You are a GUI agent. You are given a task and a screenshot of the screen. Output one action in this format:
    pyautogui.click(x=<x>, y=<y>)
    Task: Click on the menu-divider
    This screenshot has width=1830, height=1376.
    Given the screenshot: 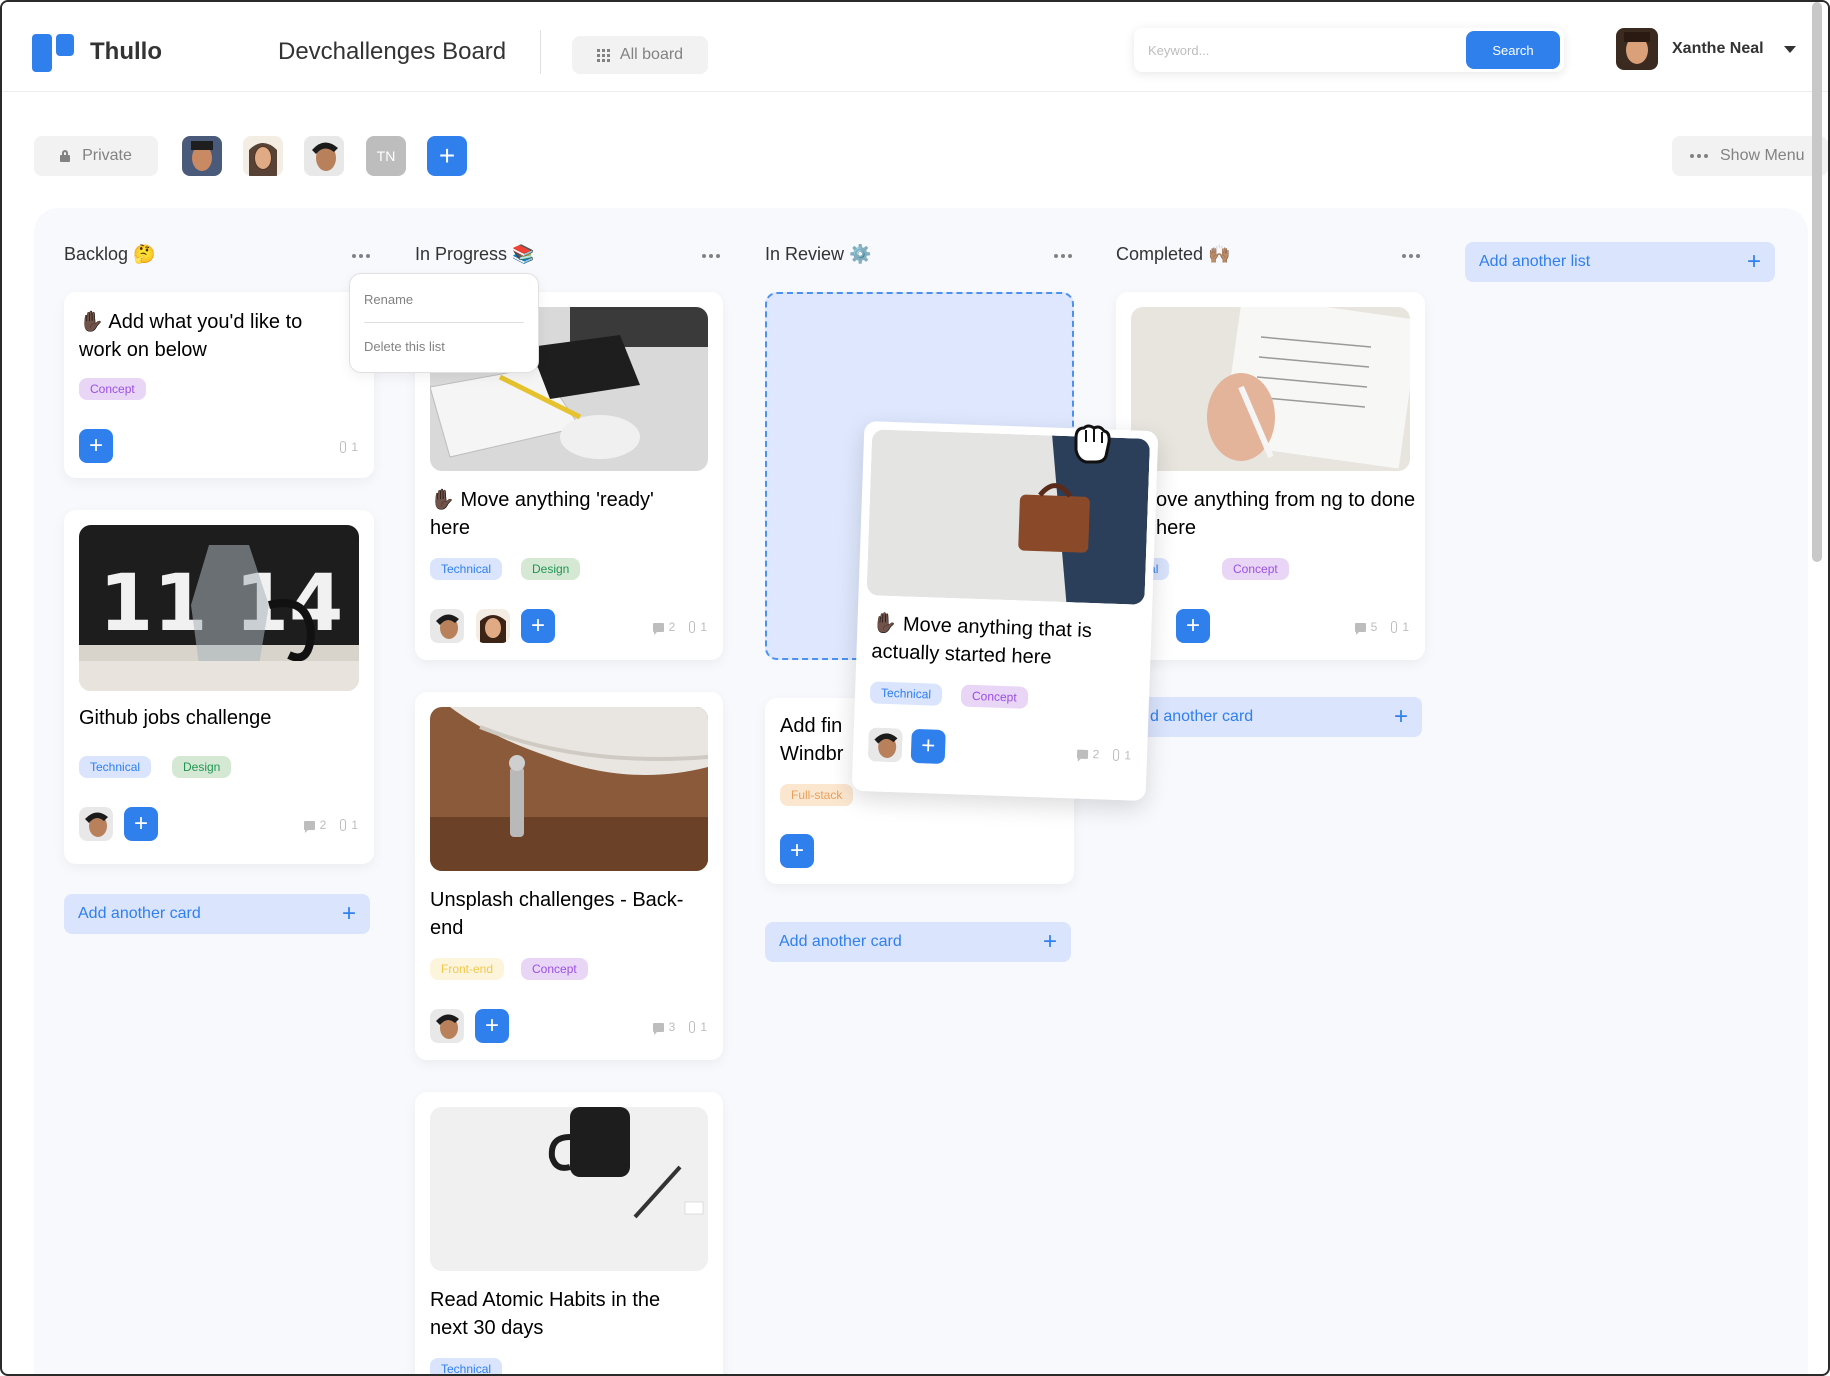 What is the action you would take?
    pyautogui.click(x=444, y=322)
    